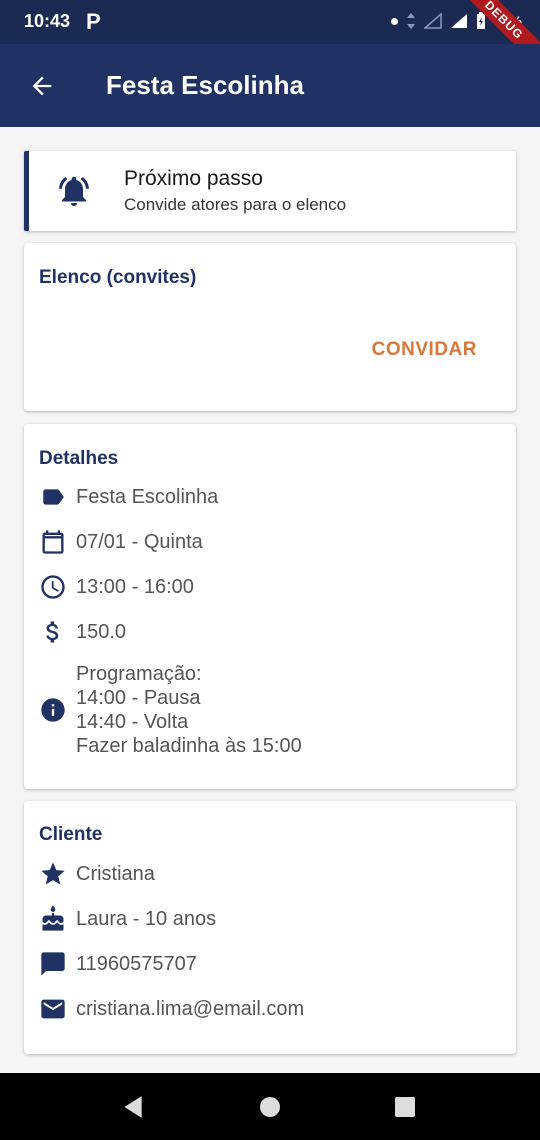  I want to click on status-time: 10:43, so click(47, 21).